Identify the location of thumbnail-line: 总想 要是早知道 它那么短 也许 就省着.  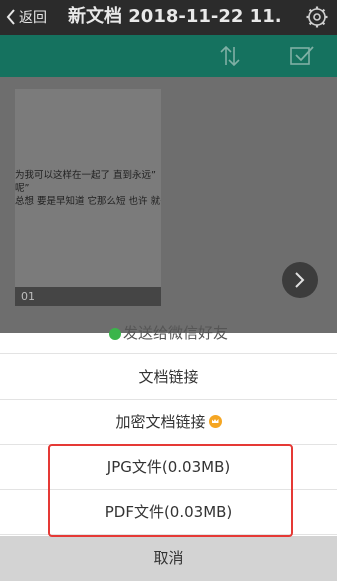
(88, 201).